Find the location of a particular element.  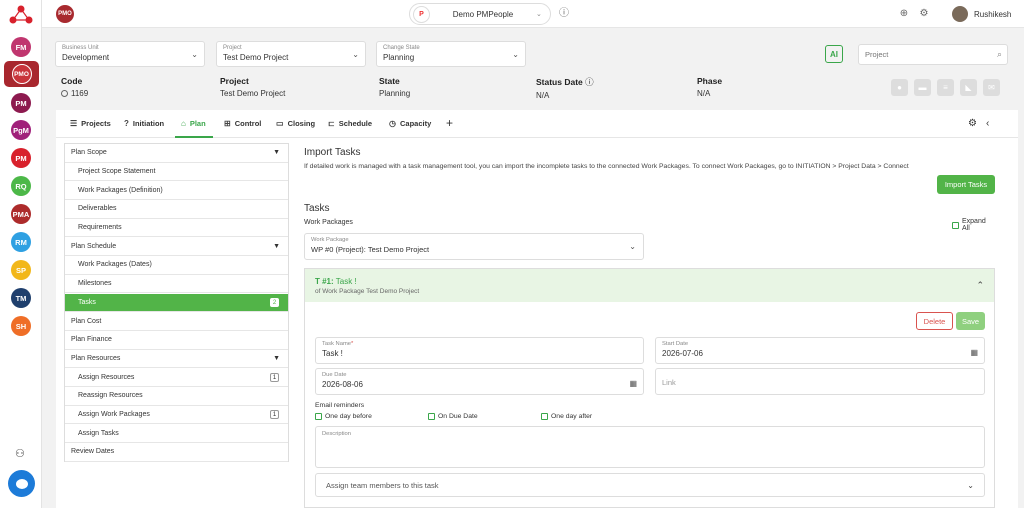

menu-item-label: Assign Tasks is located at coordinates (98, 433).